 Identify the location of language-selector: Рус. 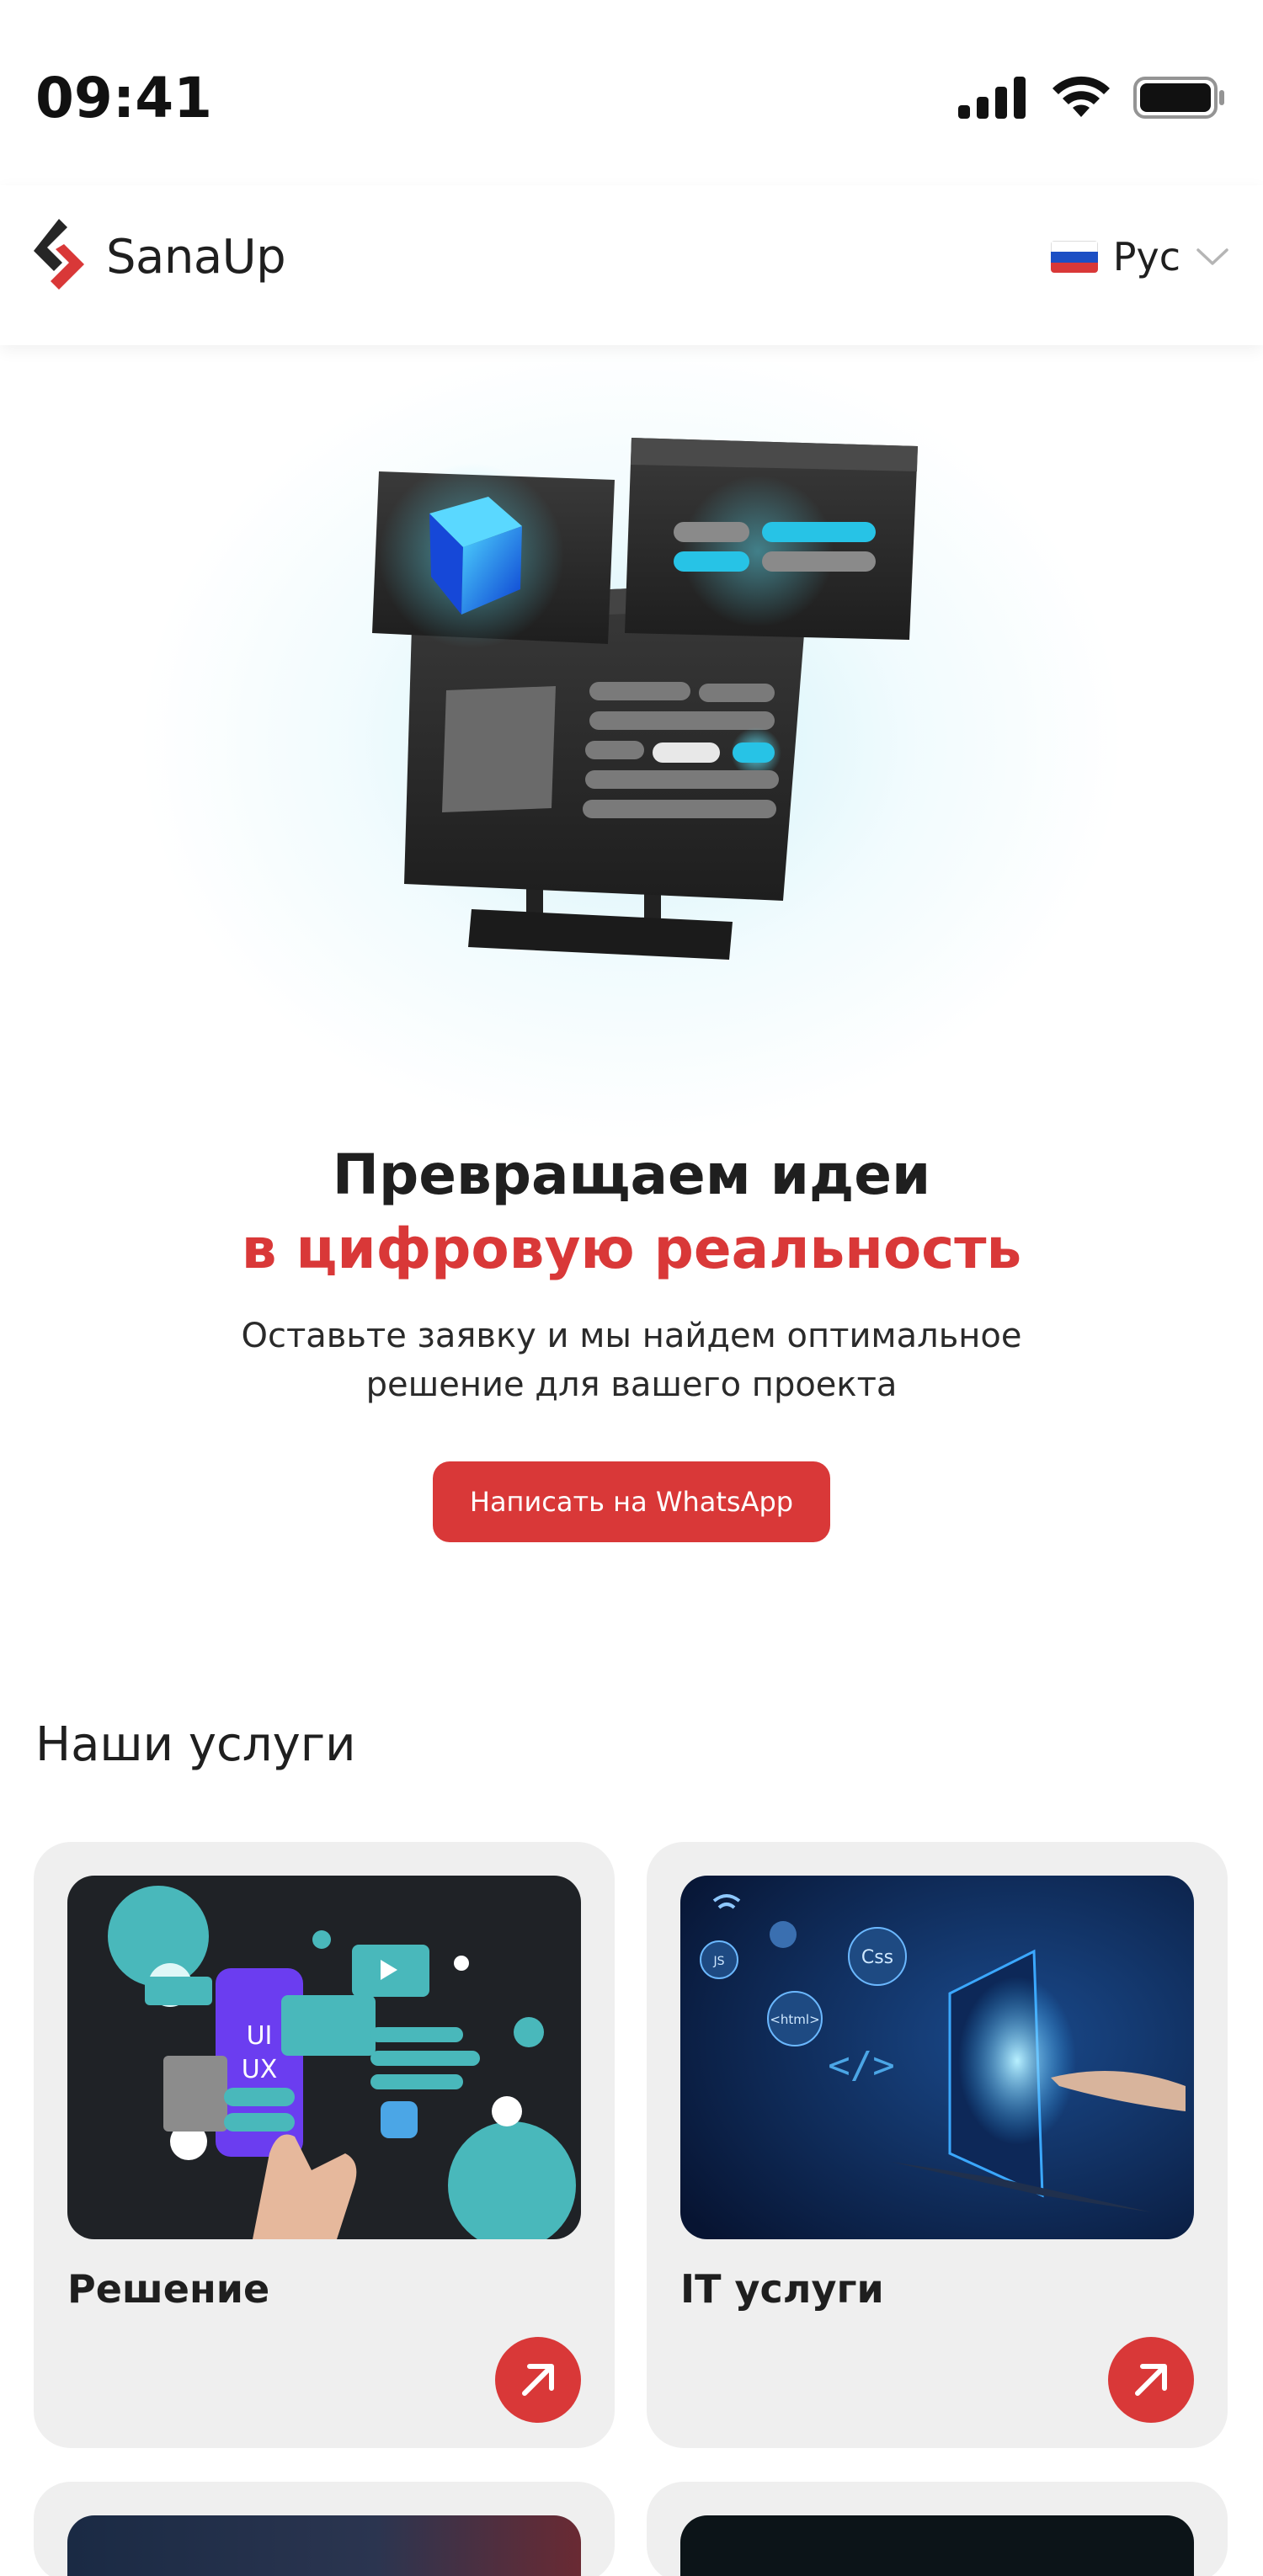
(1139, 256).